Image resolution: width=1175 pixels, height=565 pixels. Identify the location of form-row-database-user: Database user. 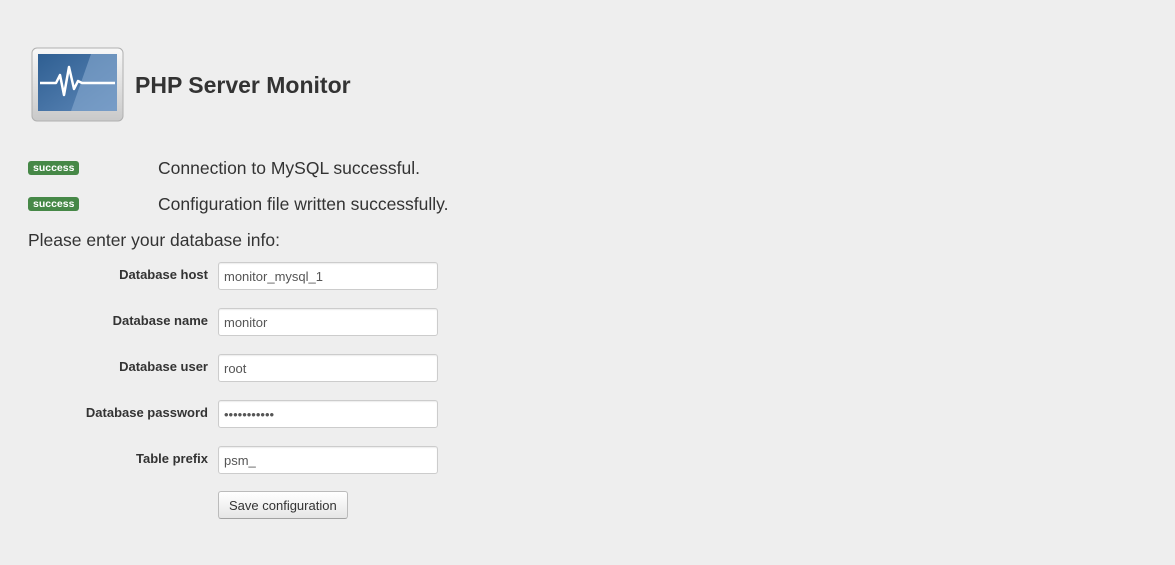
(230, 368).